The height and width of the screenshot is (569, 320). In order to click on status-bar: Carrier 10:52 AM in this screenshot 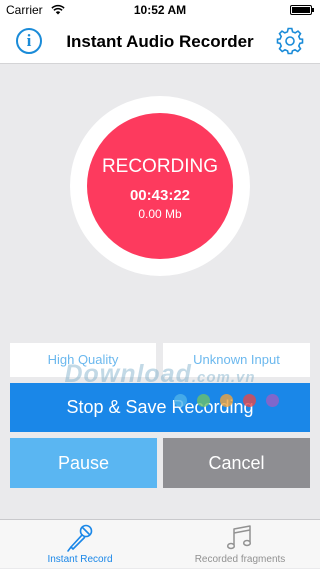, I will do `click(160, 10)`.